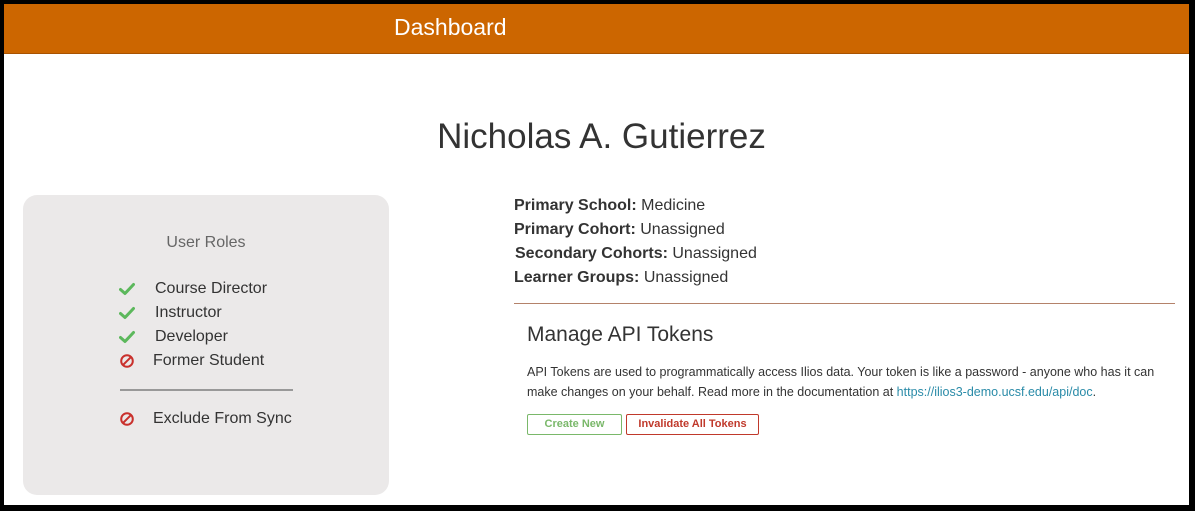 This screenshot has height=511, width=1195. I want to click on role-developer: Developer, so click(173, 337).